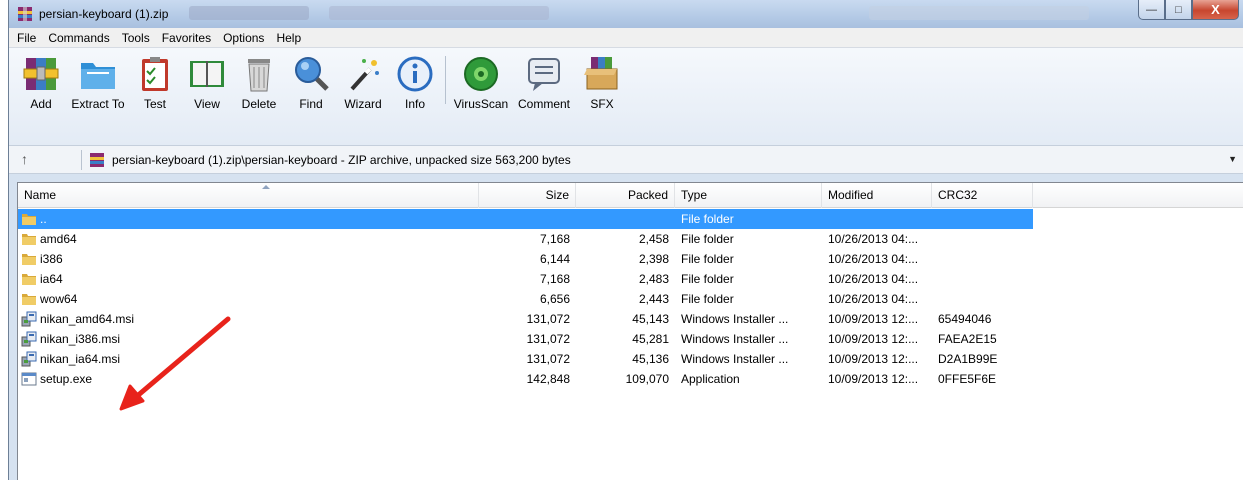 The image size is (1243, 480). Describe the element at coordinates (710, 379) in the screenshot. I see `file-type: Application` at that location.